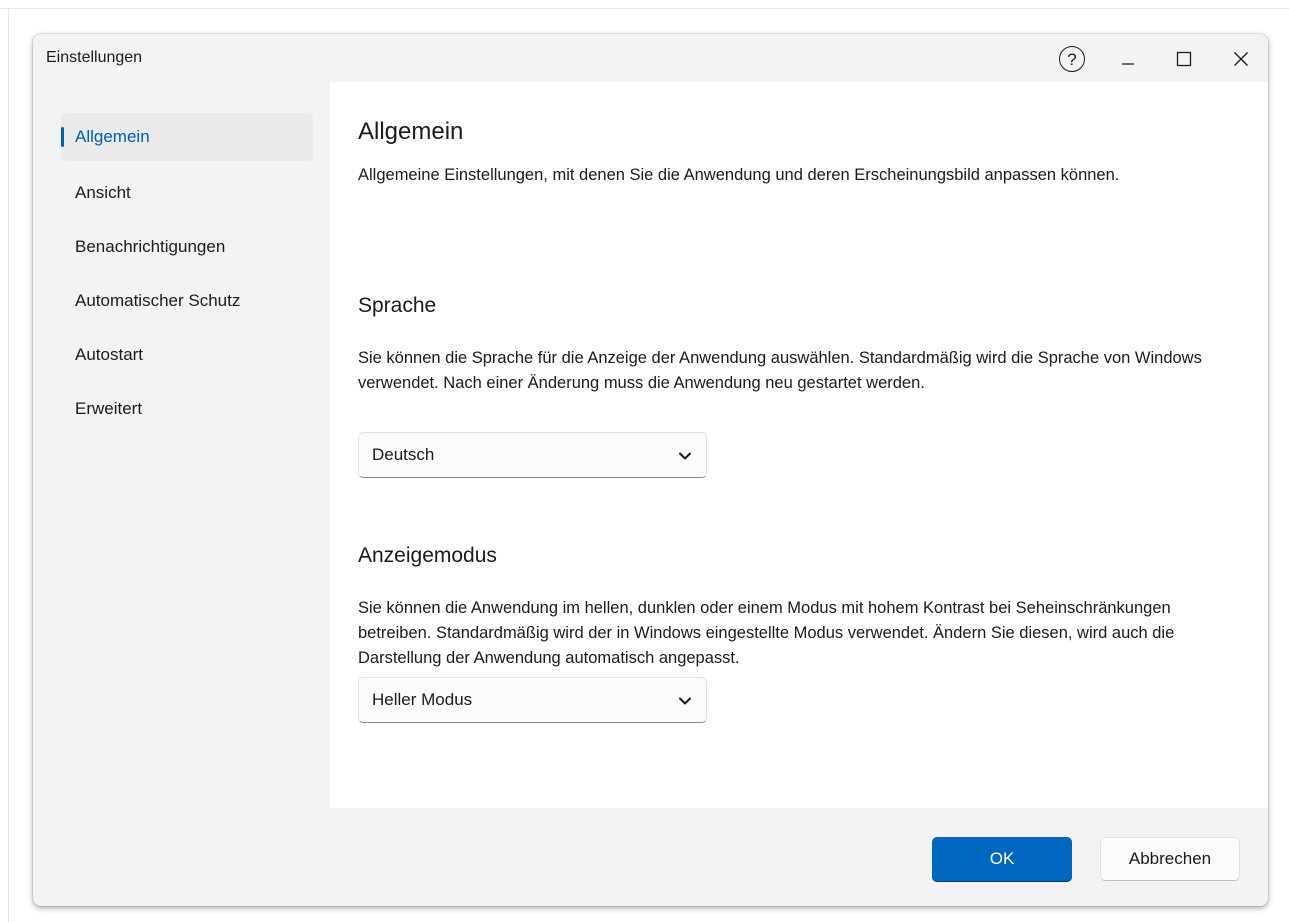 This screenshot has height=922, width=1289. What do you see at coordinates (103, 192) in the screenshot?
I see `sidebar-item-label: Ansicht` at bounding box center [103, 192].